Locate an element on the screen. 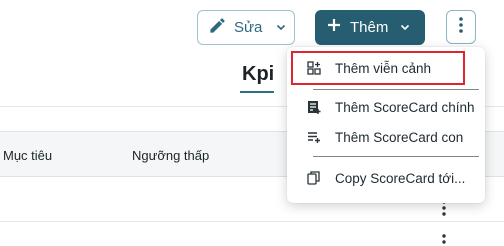  table-row-divider is located at coordinates (252, 221).